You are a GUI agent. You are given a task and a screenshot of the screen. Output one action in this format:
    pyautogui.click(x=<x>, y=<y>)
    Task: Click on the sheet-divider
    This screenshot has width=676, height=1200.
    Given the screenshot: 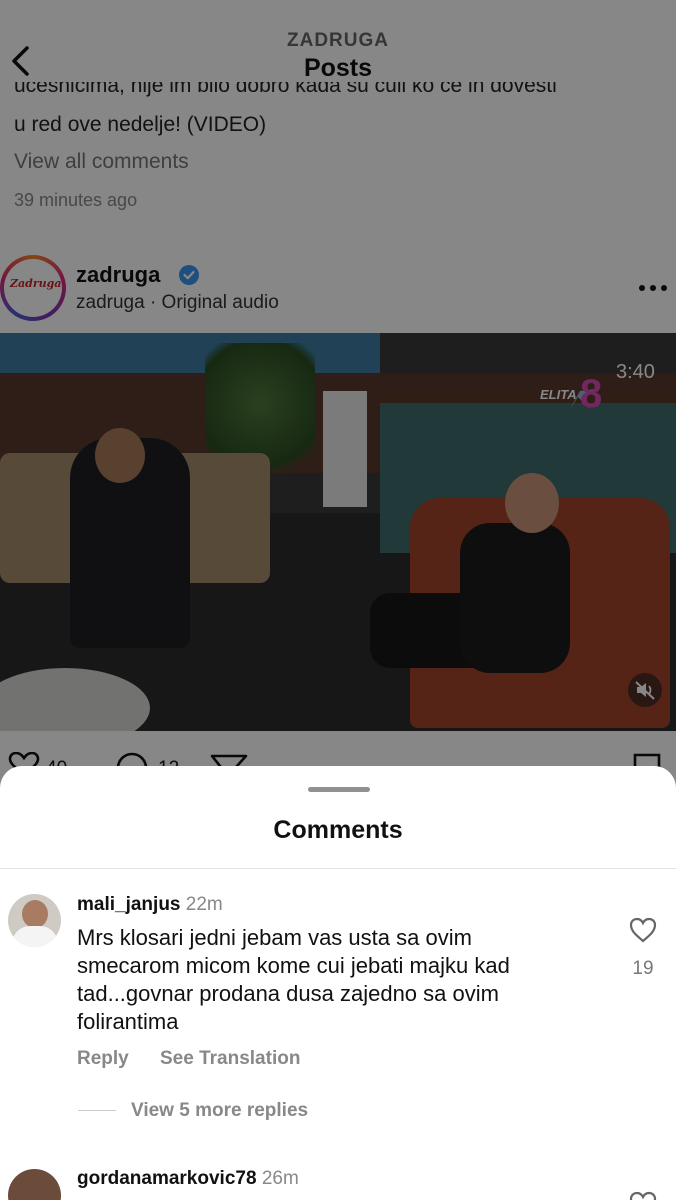 What is the action you would take?
    pyautogui.click(x=338, y=868)
    